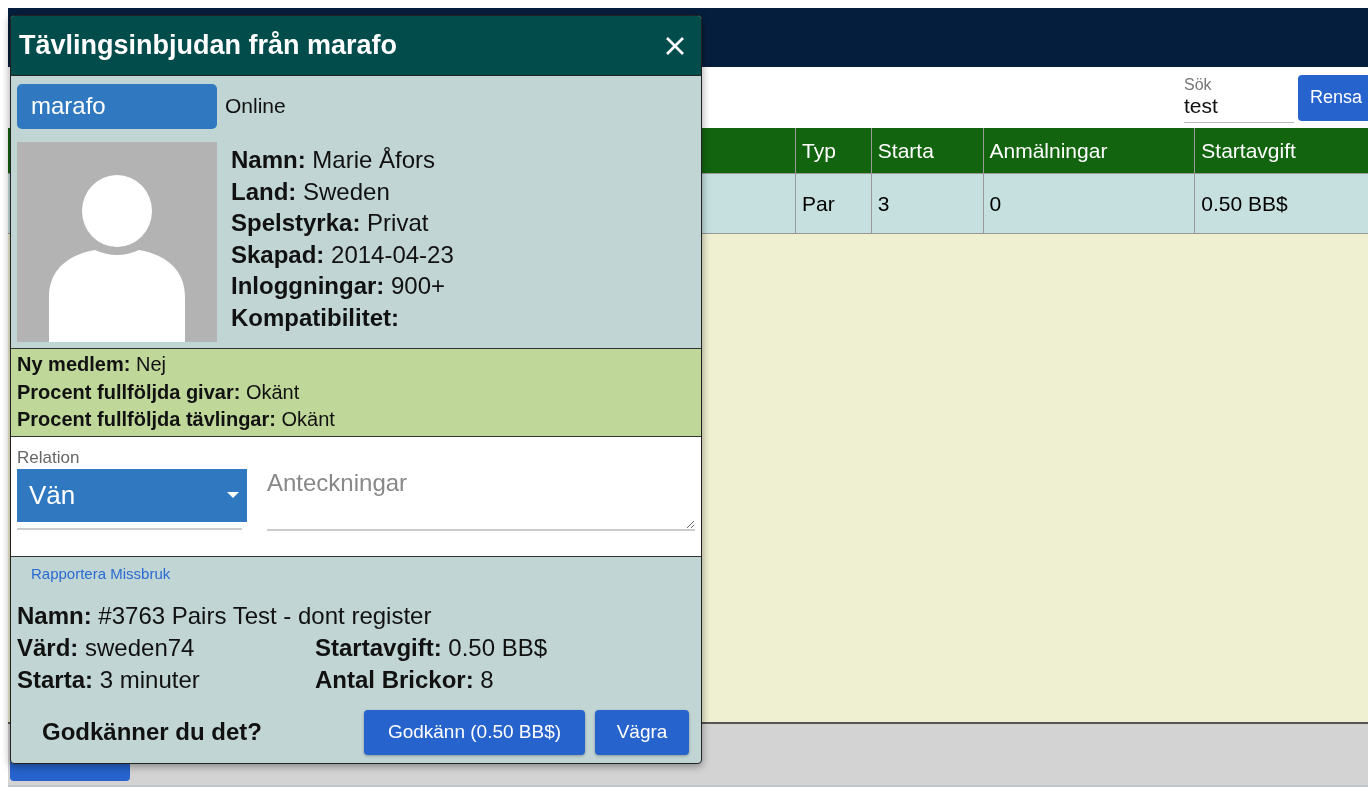  Describe the element at coordinates (1089, 151) in the screenshot. I see `column-header: Anmälningar` at that location.